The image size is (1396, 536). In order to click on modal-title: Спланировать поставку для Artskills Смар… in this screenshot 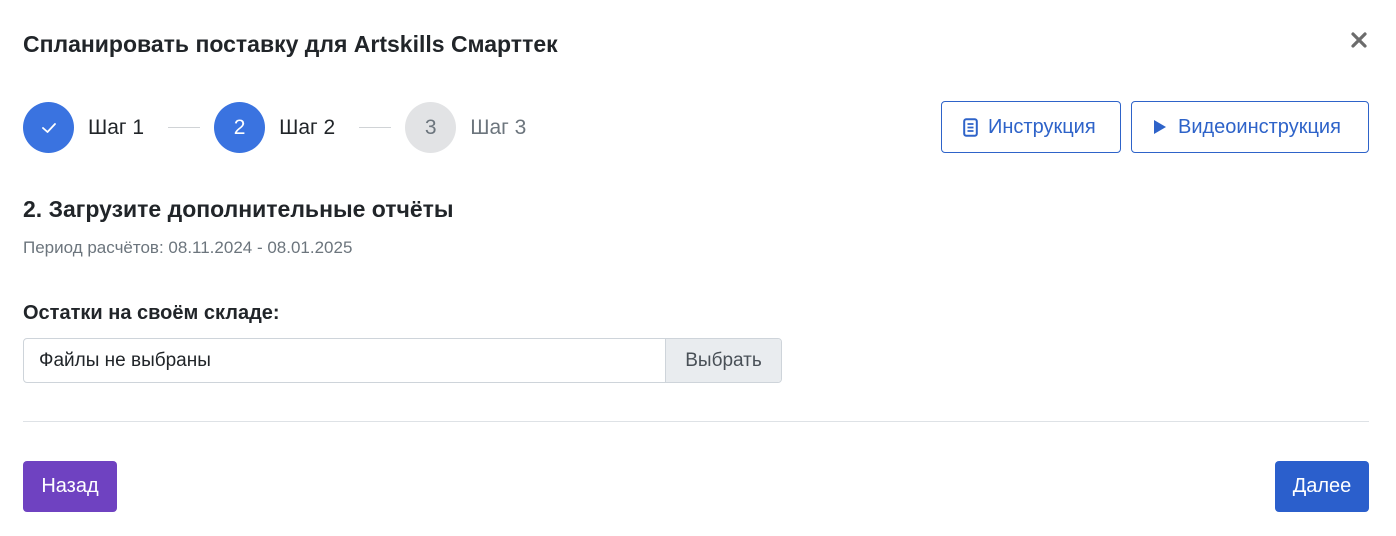, I will do `click(290, 44)`.